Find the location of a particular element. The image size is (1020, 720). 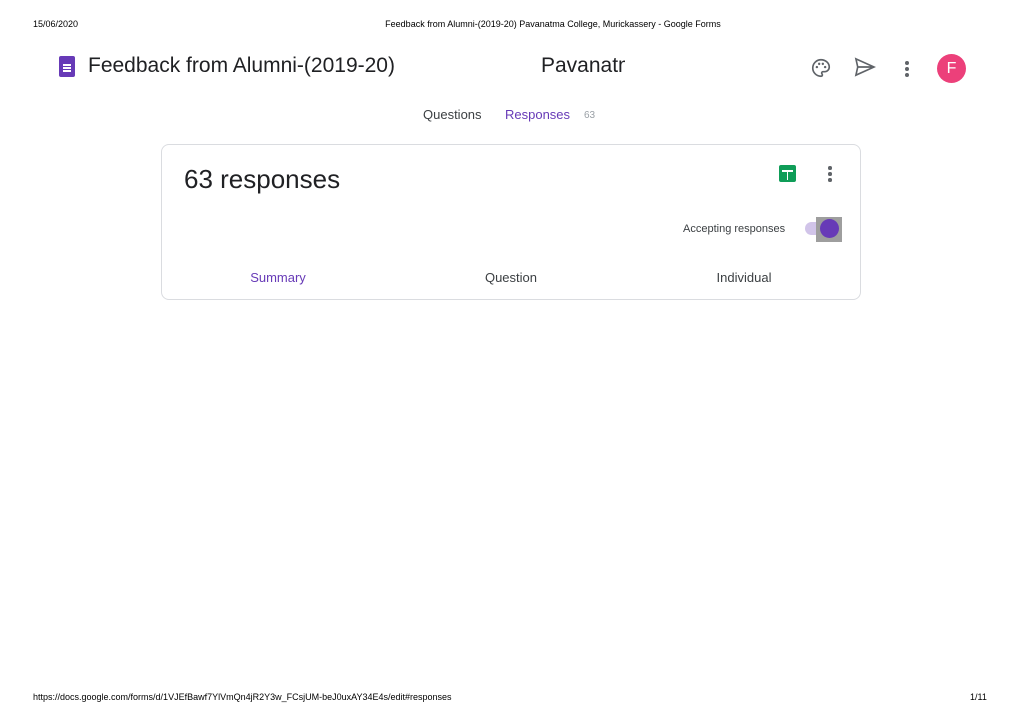

card-more-icon is located at coordinates (830, 174).